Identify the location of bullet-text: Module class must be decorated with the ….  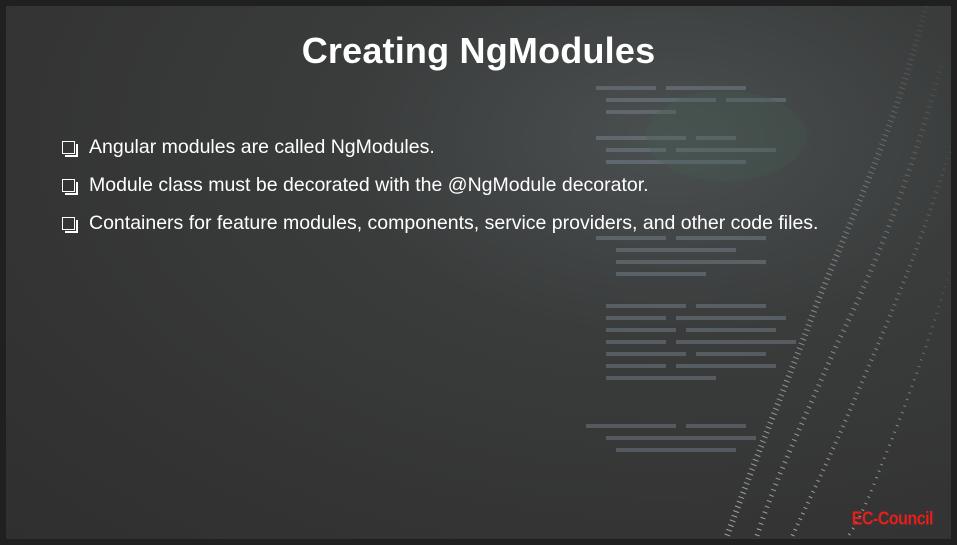
(369, 184).